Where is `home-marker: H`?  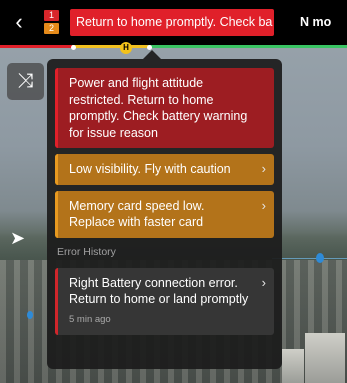
home-marker: H is located at coordinates (126, 48).